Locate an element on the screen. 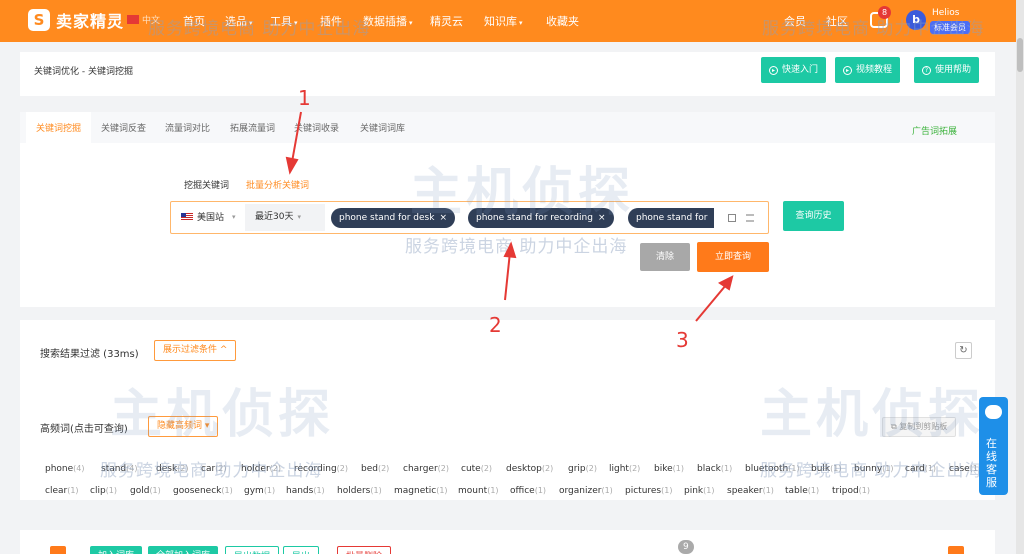 Image resolution: width=1024 pixels, height=554 pixels. logo-text: 卖家精灵 is located at coordinates (90, 21).